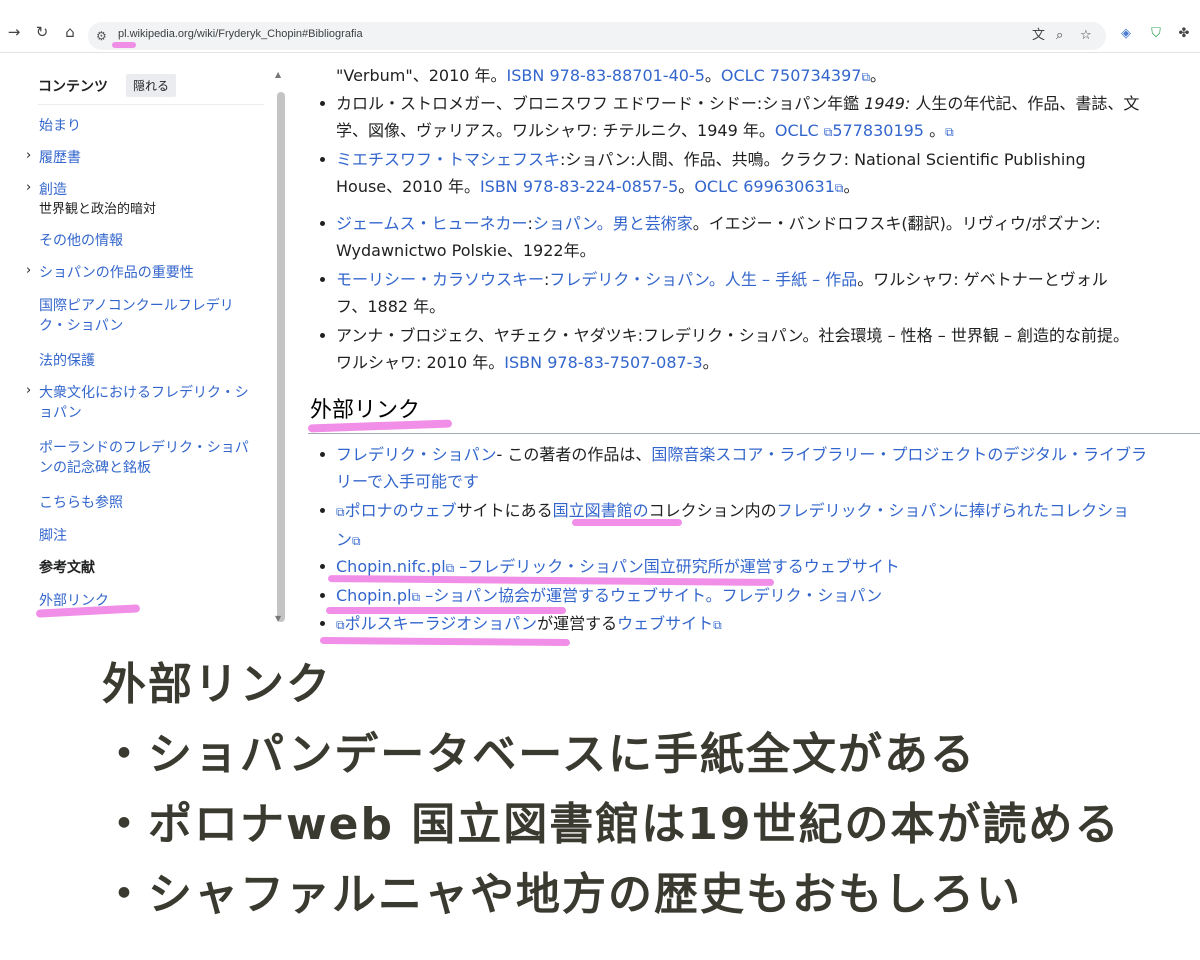 This screenshot has width=1200, height=960. What do you see at coordinates (440, 279) in the screenshot?
I see `author-link: モーリシー・カラソウスキー` at bounding box center [440, 279].